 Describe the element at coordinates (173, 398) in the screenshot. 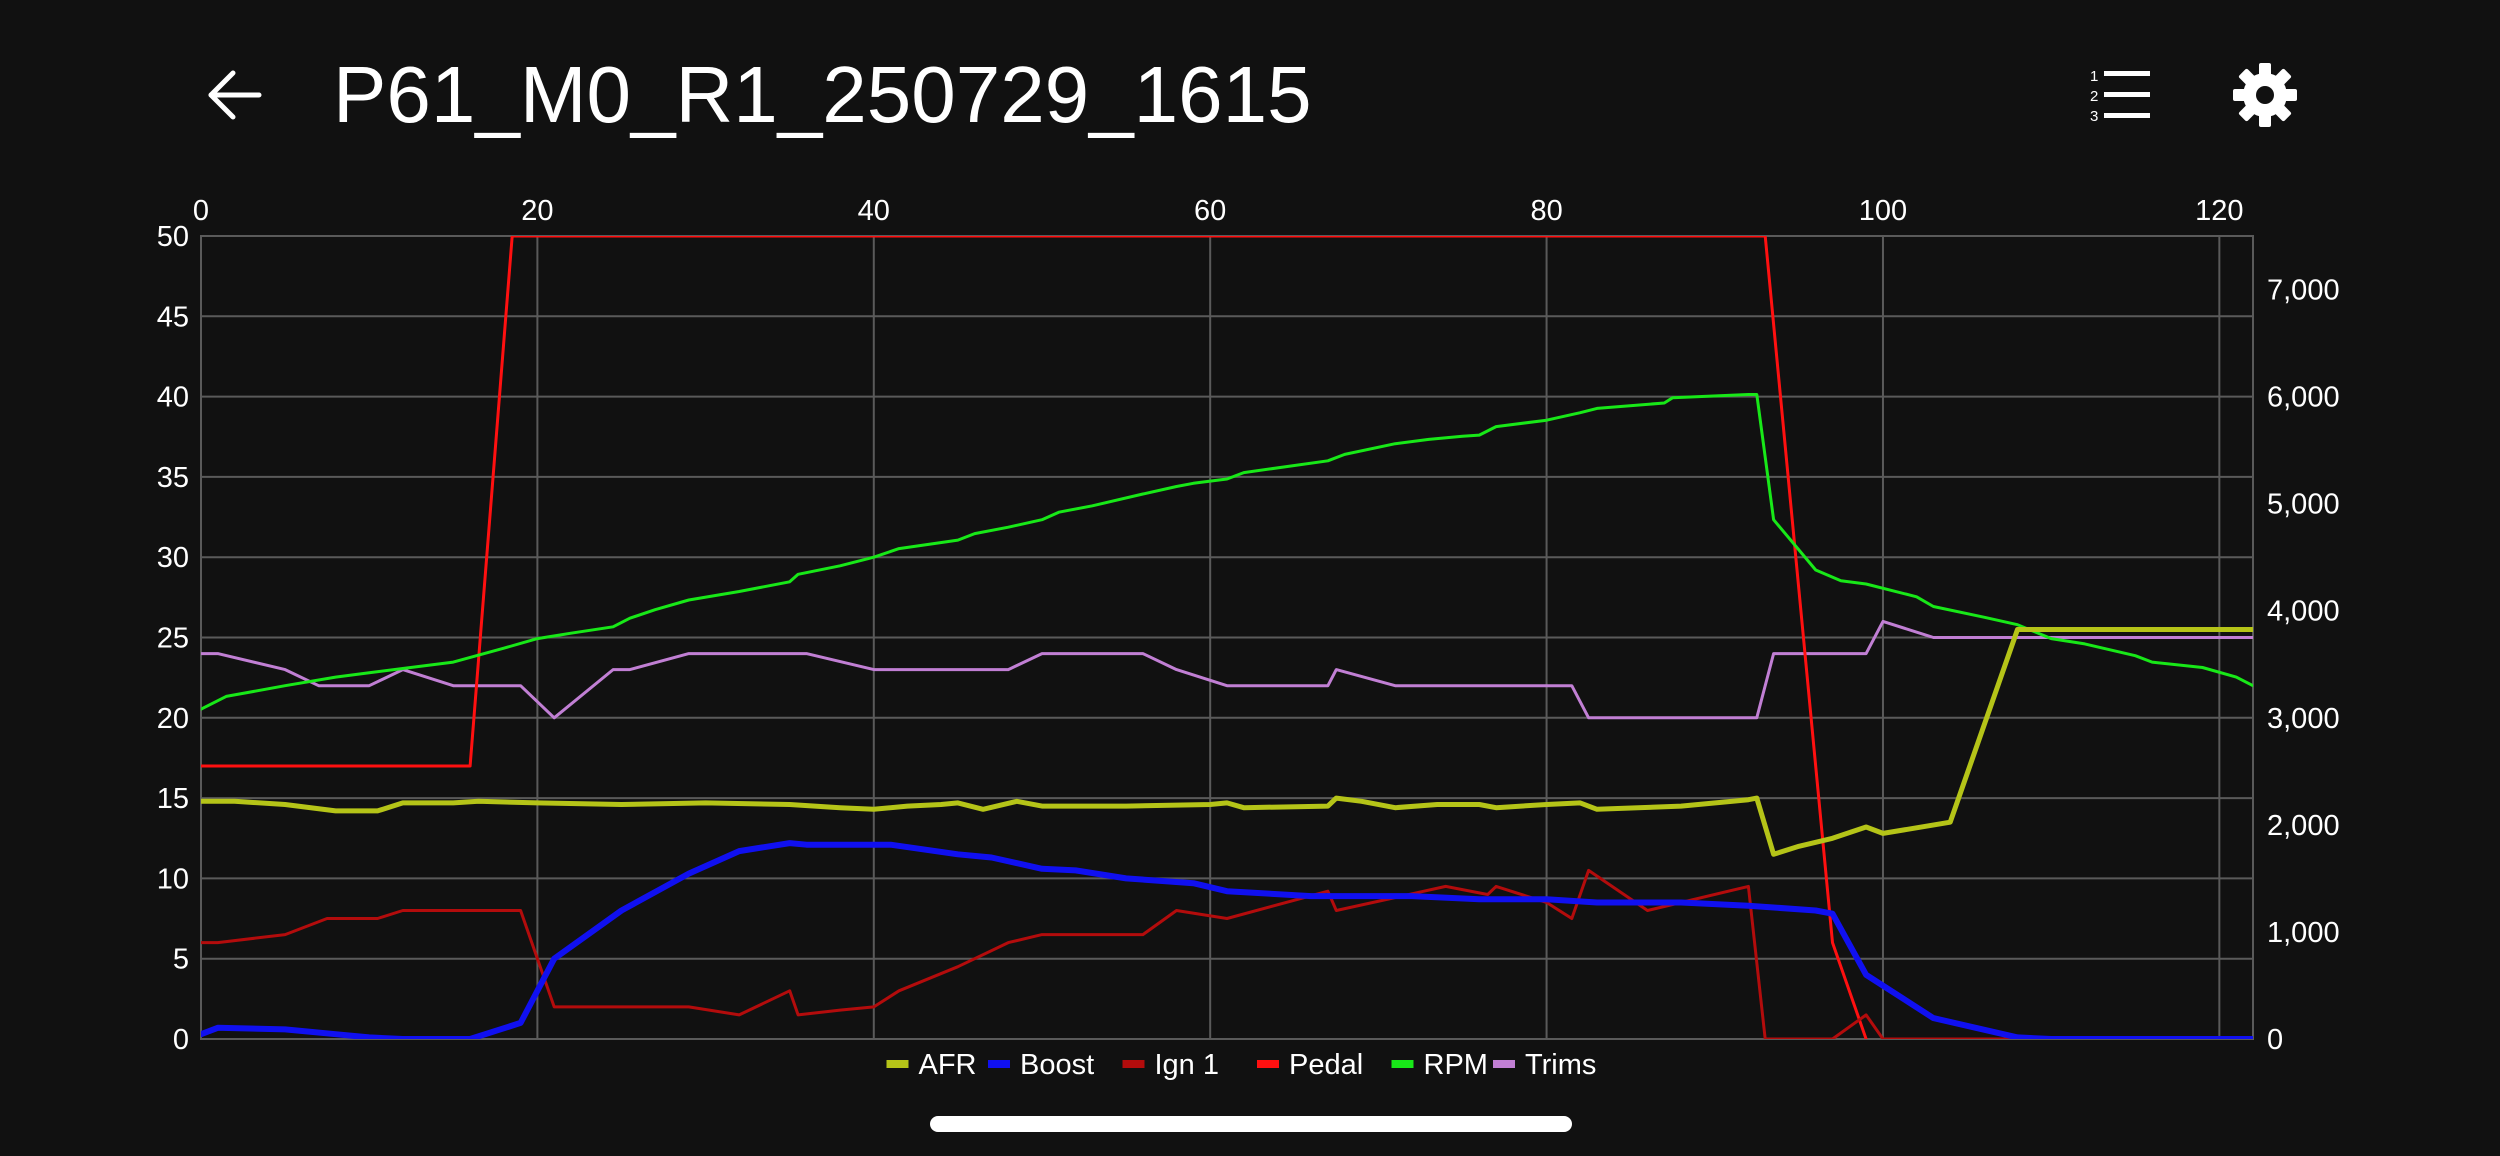

I see `y-left-tick-label: 40` at that location.